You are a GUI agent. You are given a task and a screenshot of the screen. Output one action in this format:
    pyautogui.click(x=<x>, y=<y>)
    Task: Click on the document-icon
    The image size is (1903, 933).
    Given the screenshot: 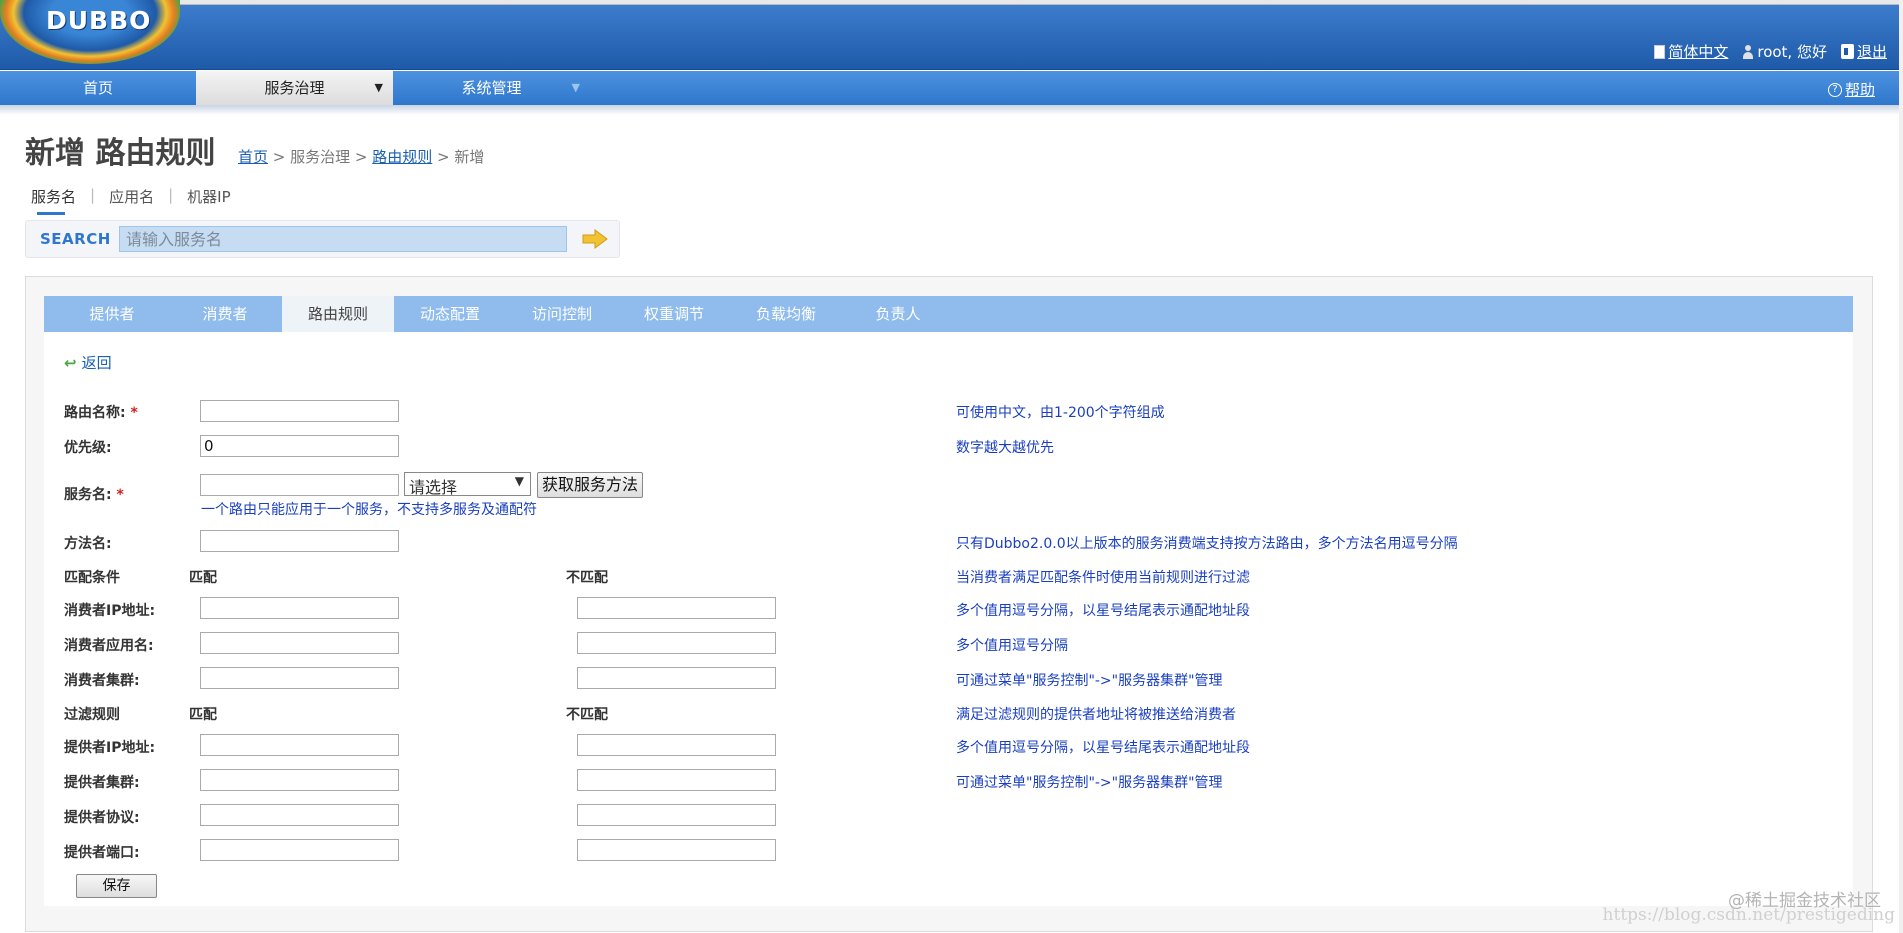 What is the action you would take?
    pyautogui.click(x=1660, y=51)
    